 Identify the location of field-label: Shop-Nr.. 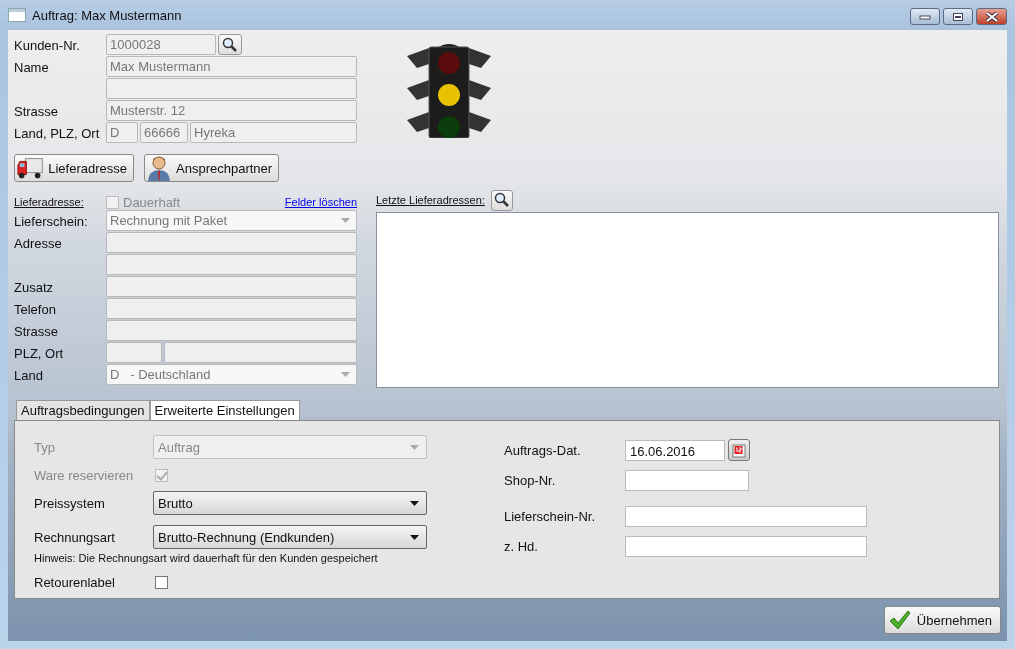
(530, 480).